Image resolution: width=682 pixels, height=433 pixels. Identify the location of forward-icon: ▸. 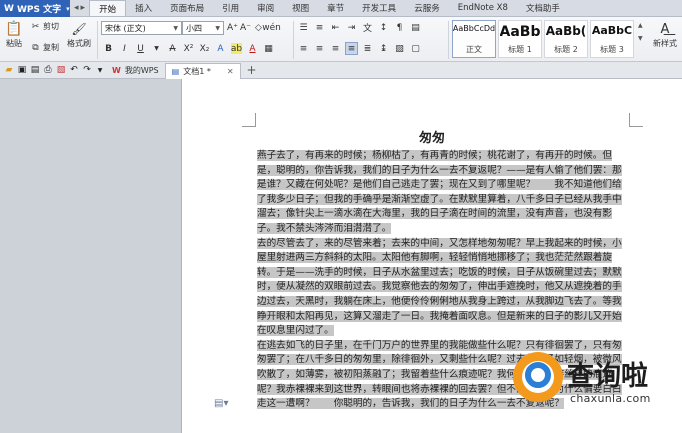
(83, 8).